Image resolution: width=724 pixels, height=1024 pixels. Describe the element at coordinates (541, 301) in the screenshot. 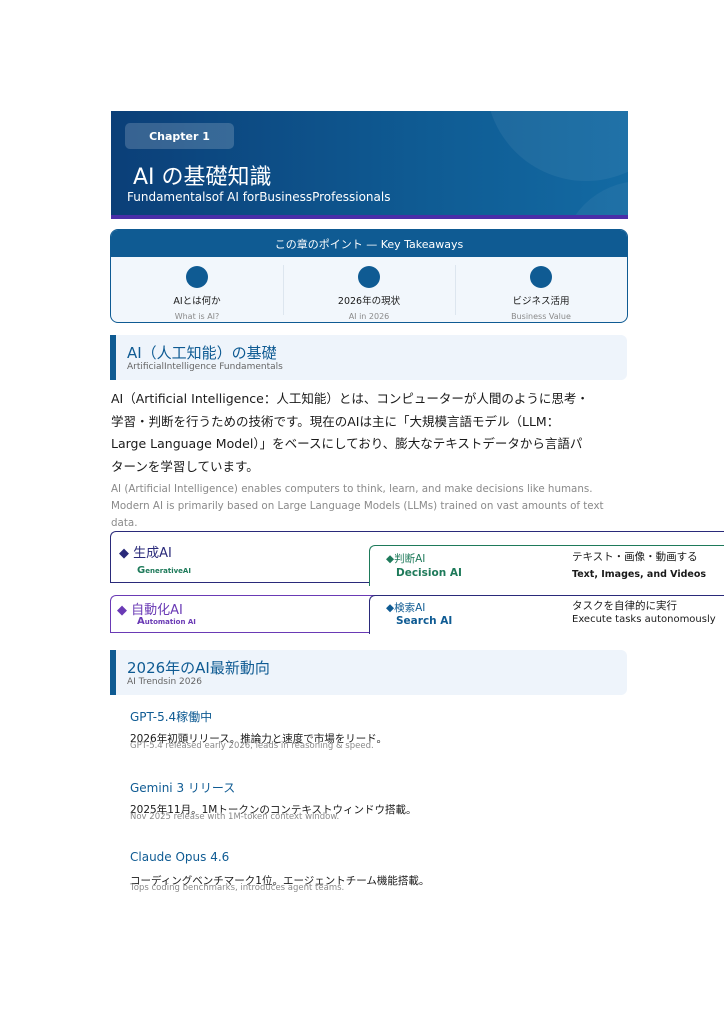

I see `takeaway-label: ビジネス活用` at that location.